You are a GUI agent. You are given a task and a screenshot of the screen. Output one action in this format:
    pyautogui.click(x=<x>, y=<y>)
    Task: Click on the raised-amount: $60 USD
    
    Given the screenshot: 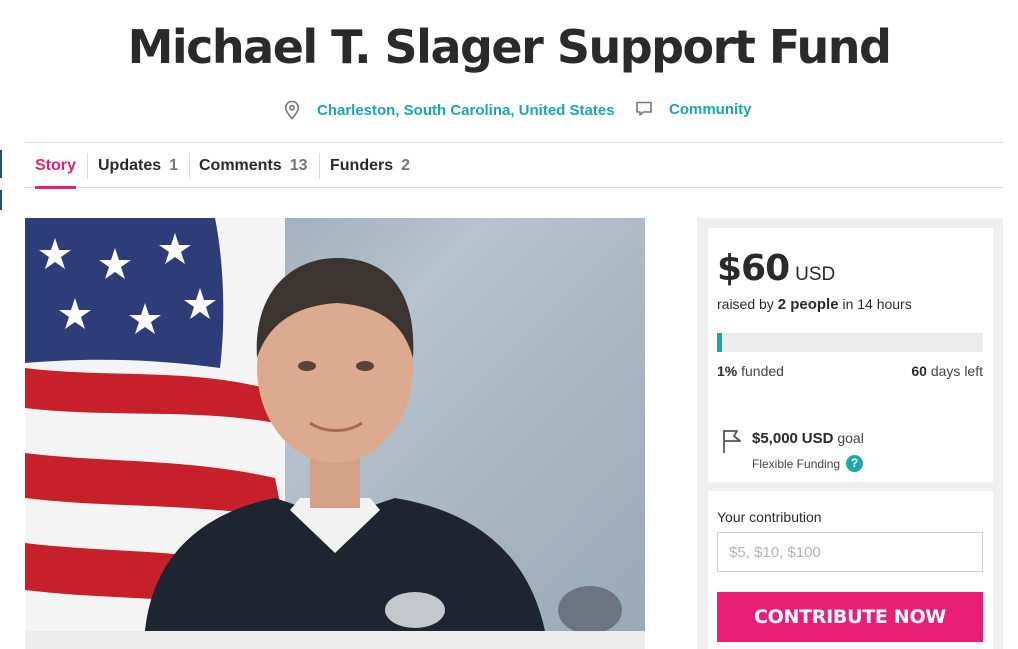 What is the action you would take?
    pyautogui.click(x=776, y=268)
    